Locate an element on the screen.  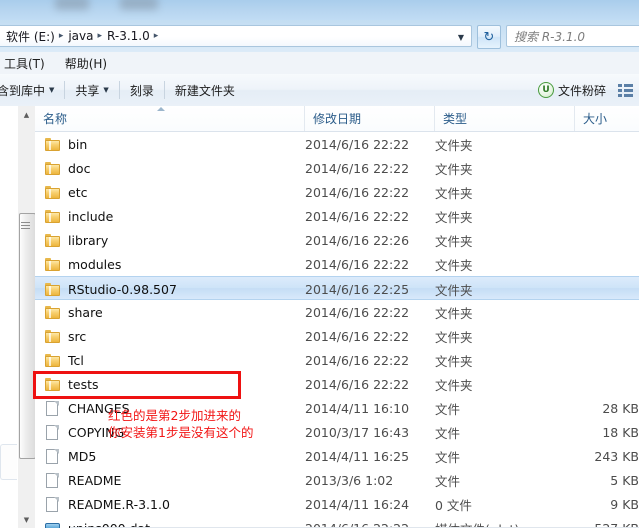
file-name-cell: MD5 is located at coordinates (170, 456).